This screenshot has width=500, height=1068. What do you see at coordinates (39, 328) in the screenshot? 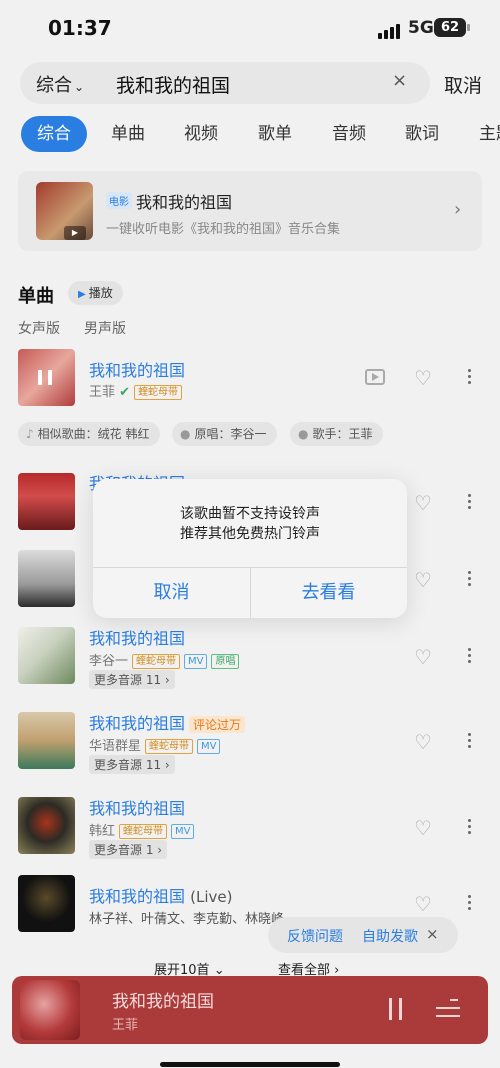
I see `filter-female: 女声版` at bounding box center [39, 328].